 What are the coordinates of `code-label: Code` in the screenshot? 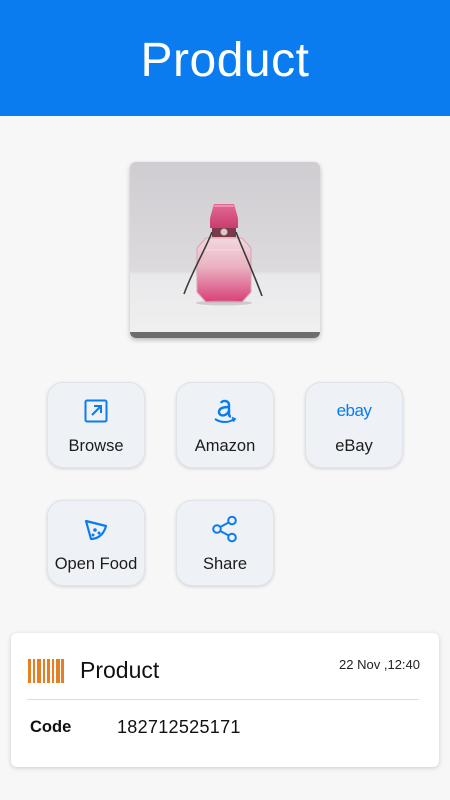 It's located at (51, 727).